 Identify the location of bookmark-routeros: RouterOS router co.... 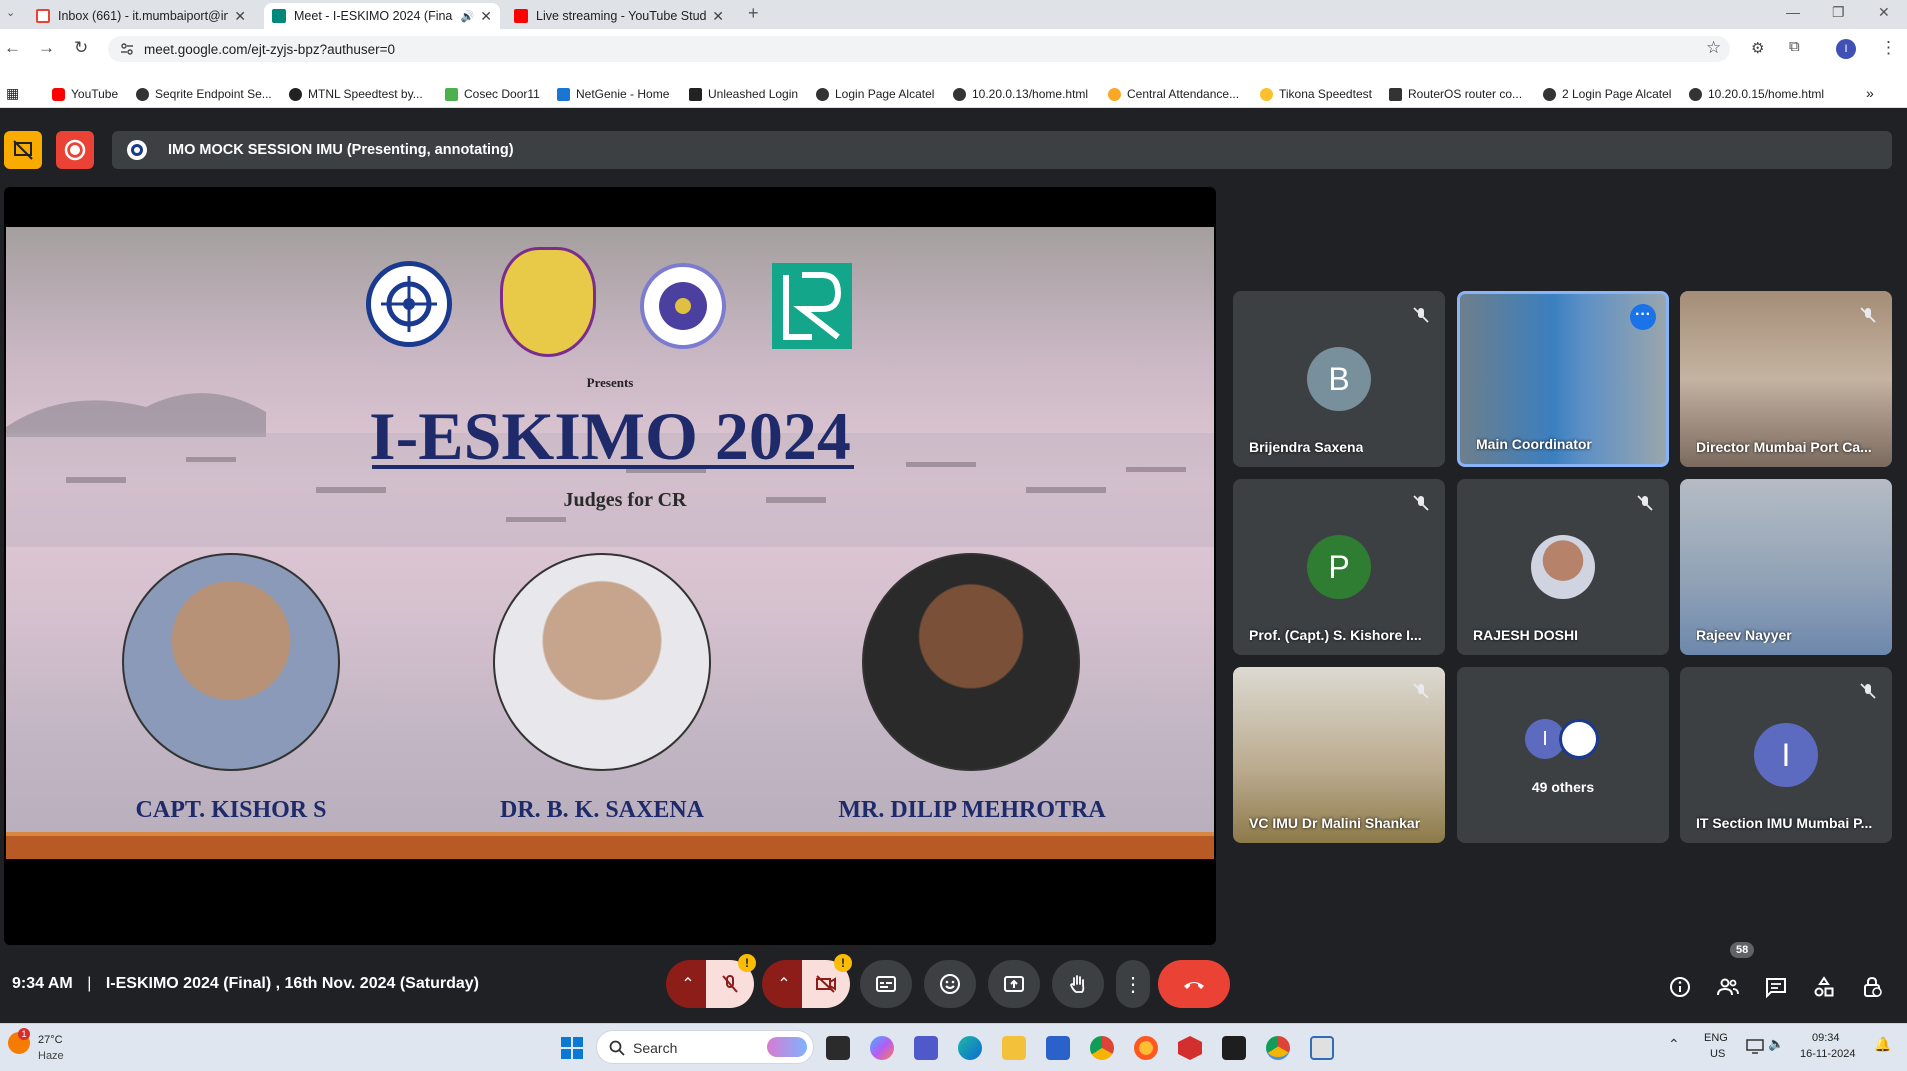
(1455, 94).